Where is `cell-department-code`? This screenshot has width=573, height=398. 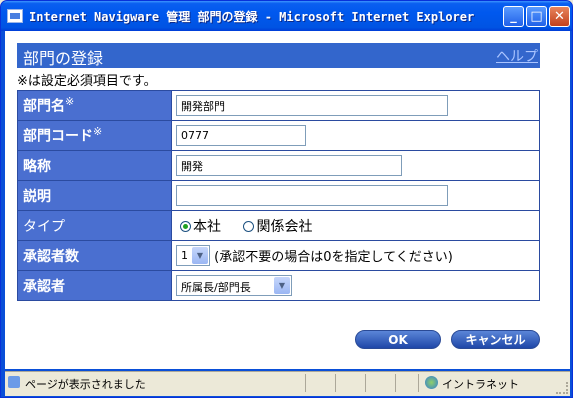 cell-department-code is located at coordinates (355, 135).